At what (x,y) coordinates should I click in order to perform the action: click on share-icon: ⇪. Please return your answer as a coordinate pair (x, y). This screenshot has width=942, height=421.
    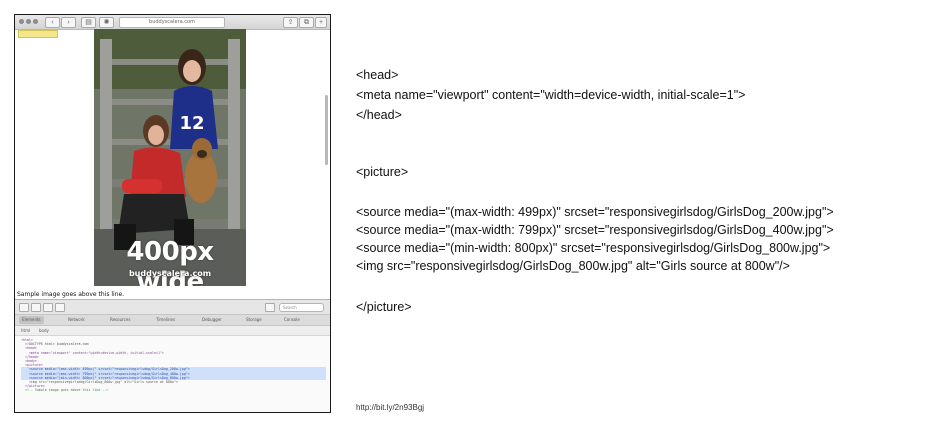
    Looking at the image, I should click on (290, 22).